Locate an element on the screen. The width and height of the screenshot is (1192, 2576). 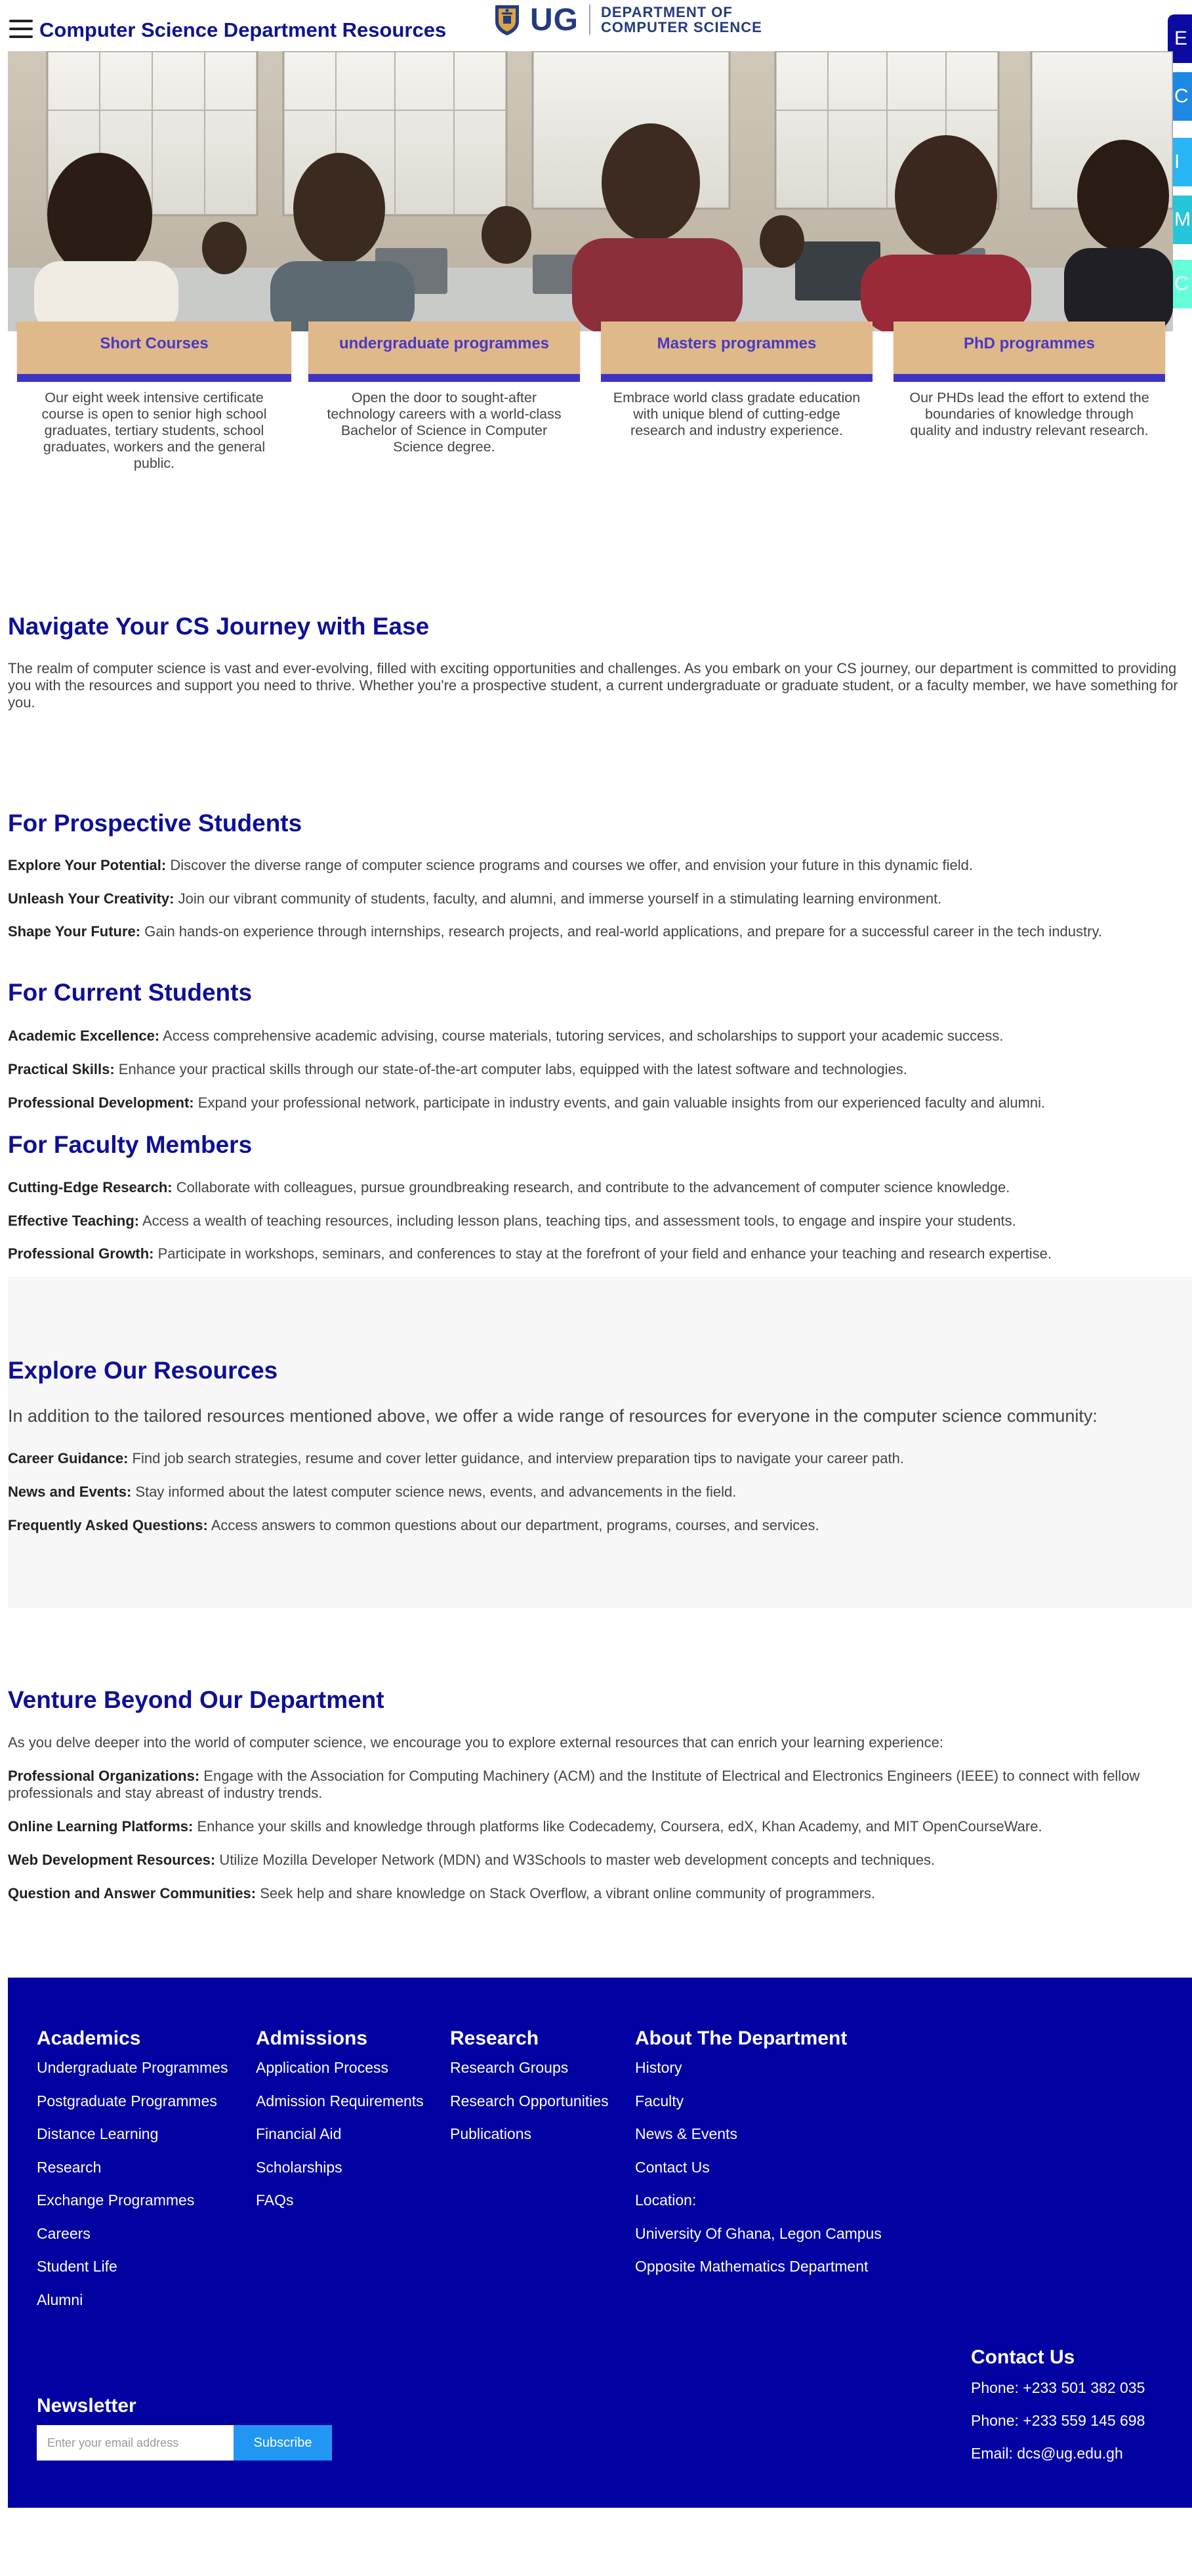
item-label: Cutting-Edge Research: is located at coordinates (90, 1187).